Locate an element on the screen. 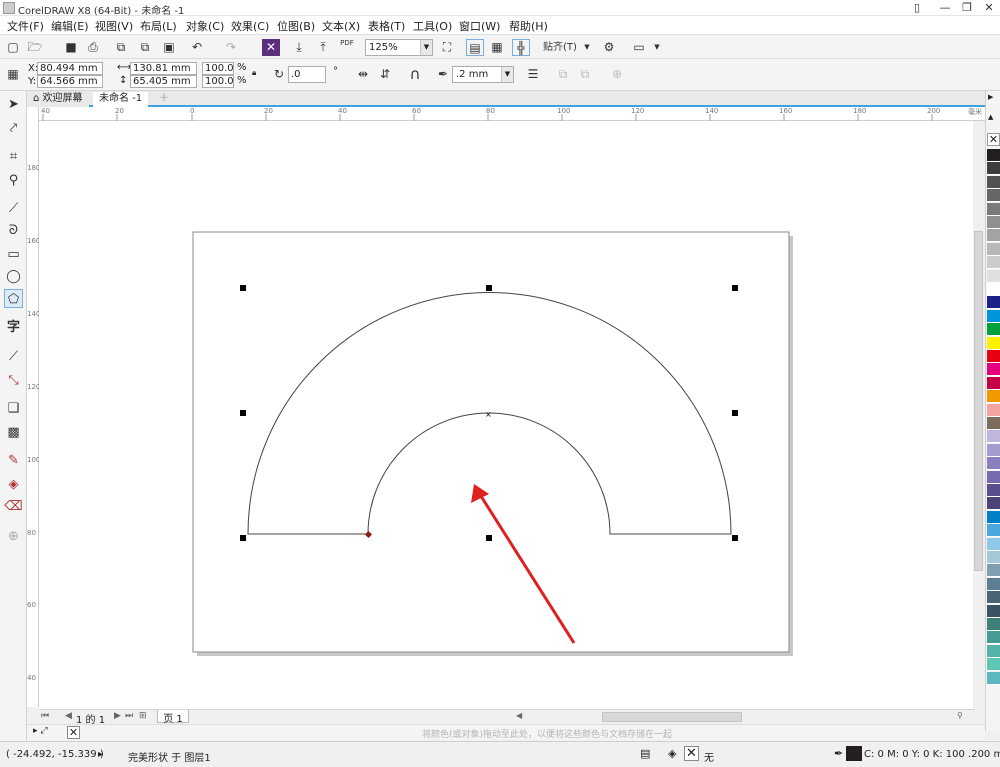  options-gear-icon: ⚙ is located at coordinates (609, 47).